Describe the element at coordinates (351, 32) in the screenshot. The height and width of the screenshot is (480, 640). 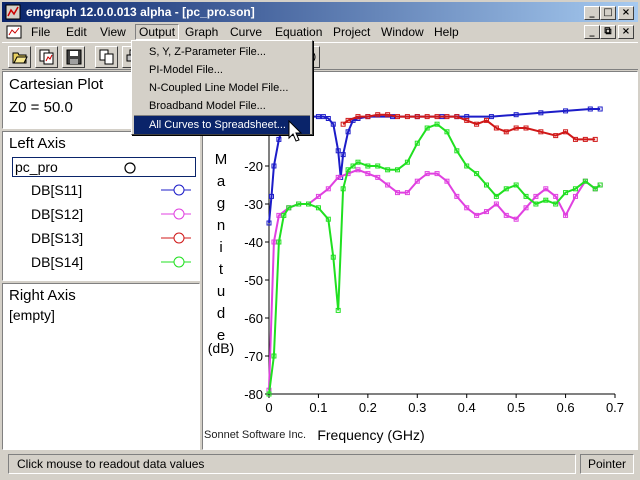
I see `menu-project: Project` at that location.